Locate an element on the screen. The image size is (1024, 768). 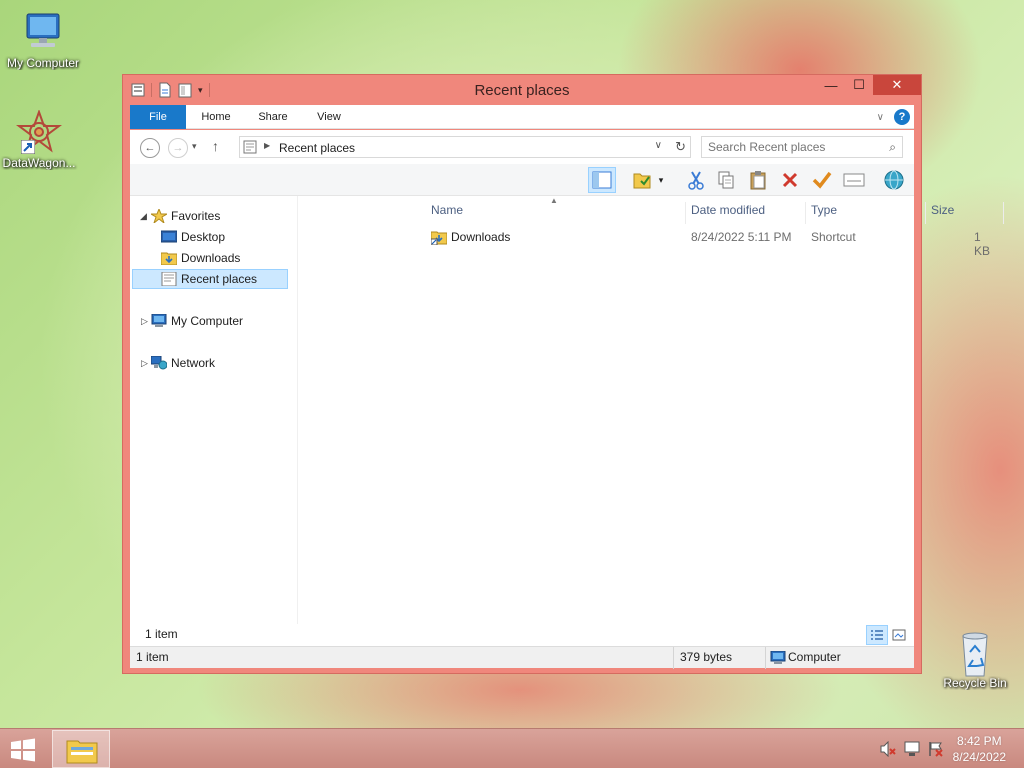
clock-date: 8/24/2022 is located at coordinates (979, 757).